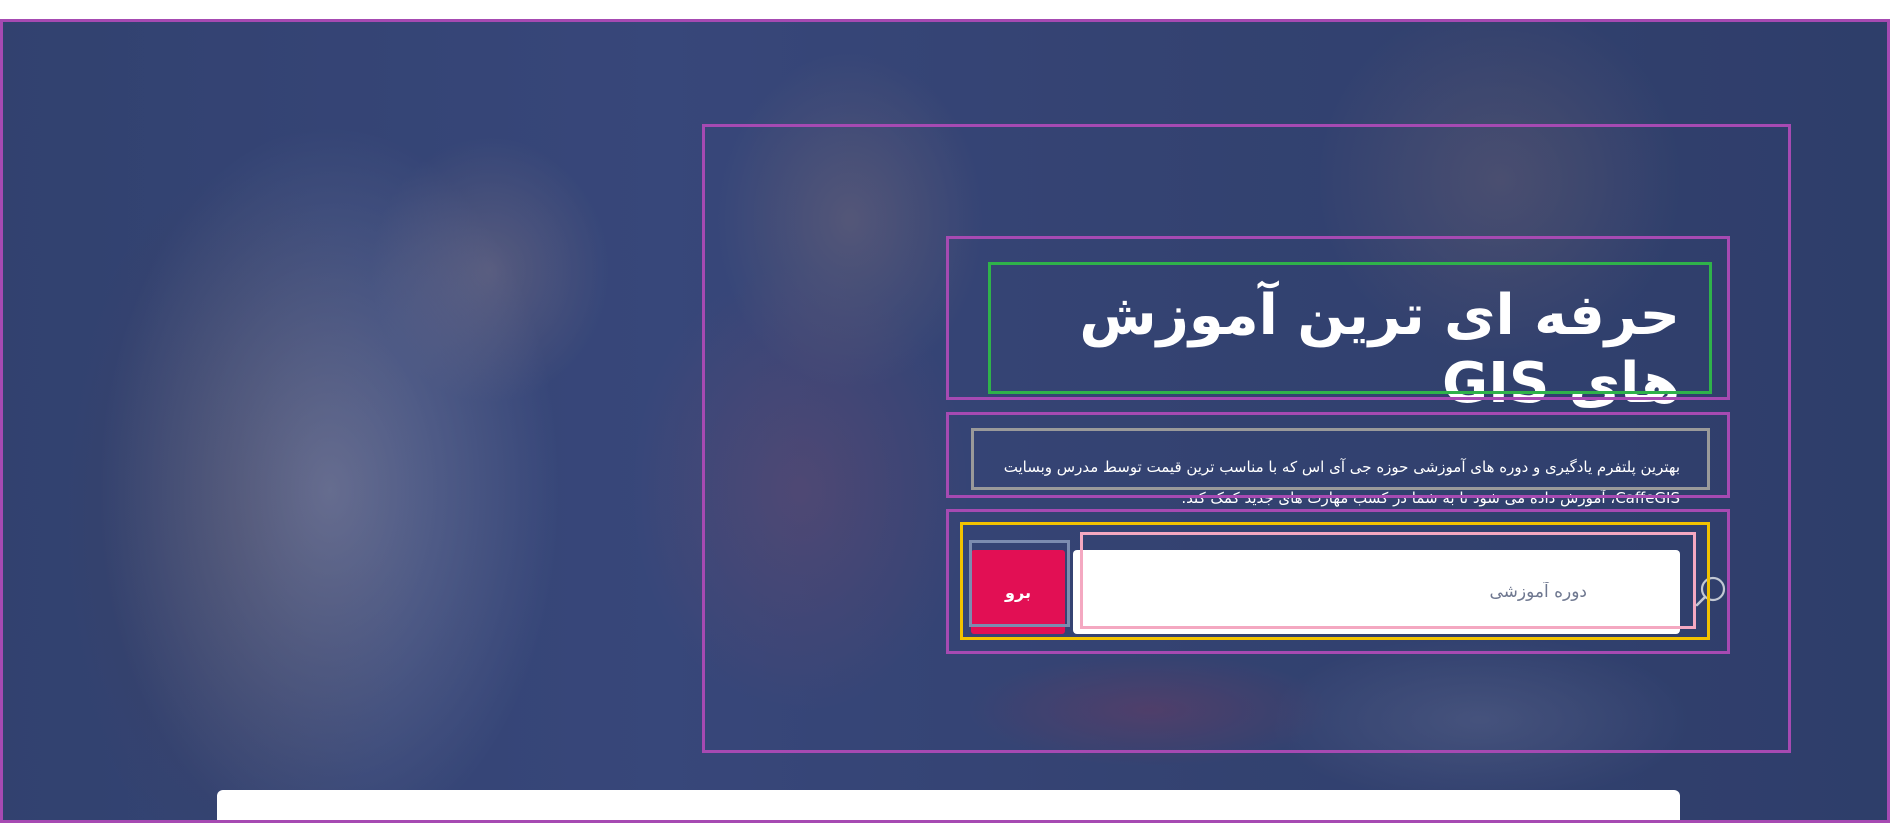 This screenshot has height=838, width=1902. What do you see at coordinates (1379, 349) in the screenshot?
I see `hero-heading: حرفه ای ترین آموزش های GIS` at bounding box center [1379, 349].